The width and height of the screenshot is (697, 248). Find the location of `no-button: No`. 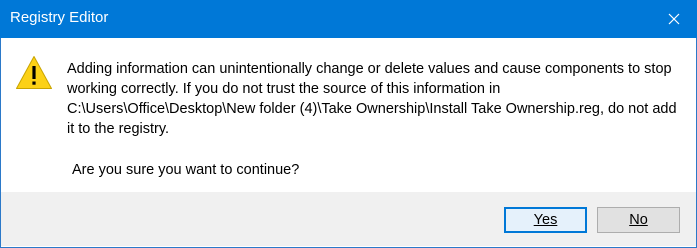

no-button: No is located at coordinates (638, 220).